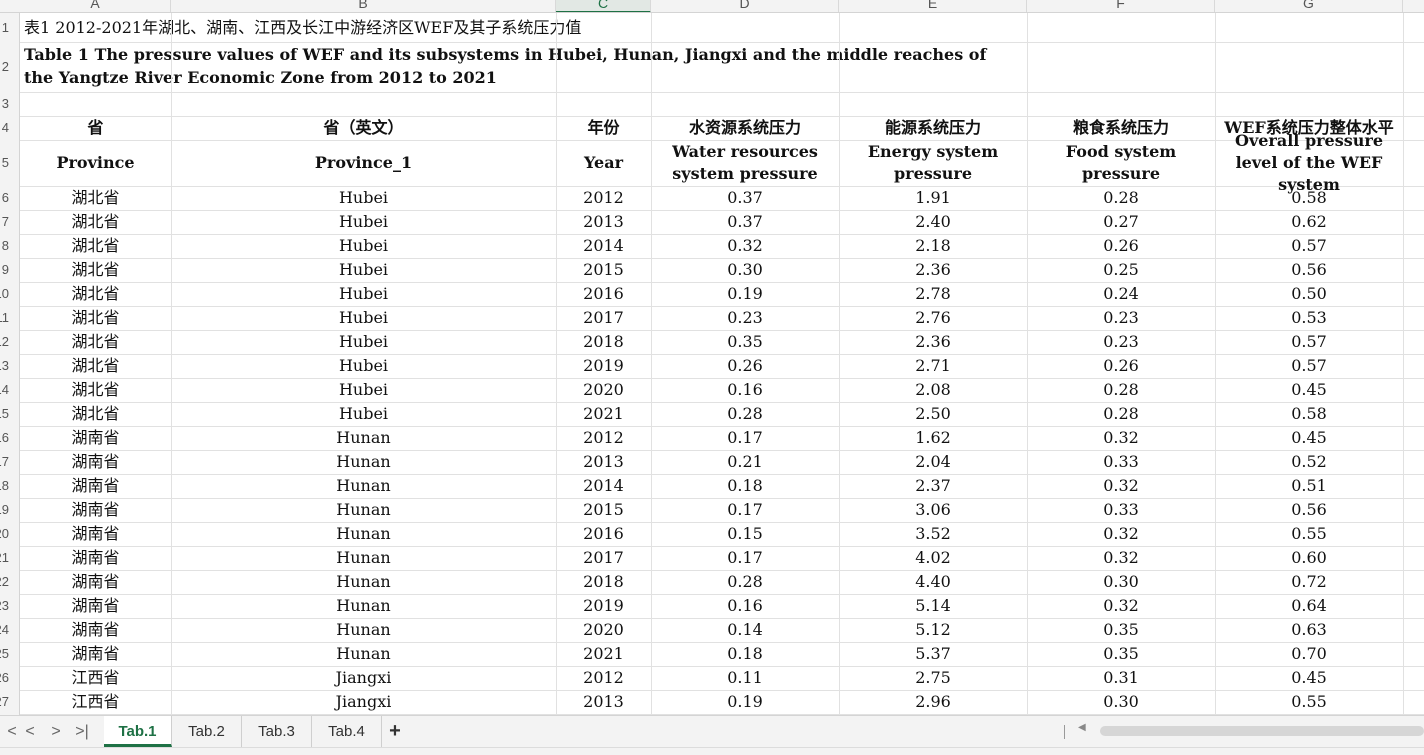 The height and width of the screenshot is (755, 1424). Describe the element at coordinates (56, 732) in the screenshot. I see `next-sheet-icon: >` at that location.